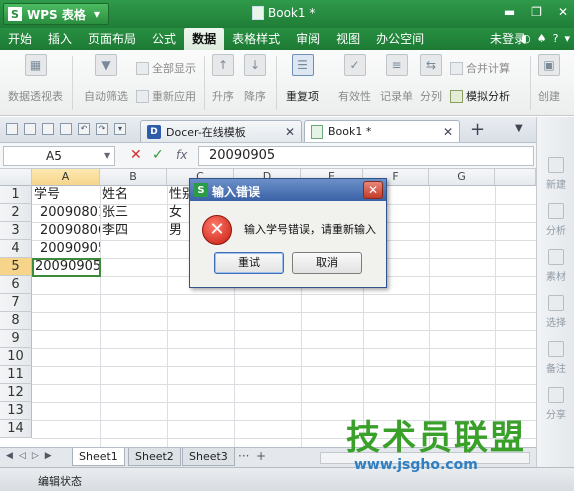 The width and height of the screenshot is (574, 491). Describe the element at coordinates (16, 285) in the screenshot. I see `row-header-6: 6` at that location.